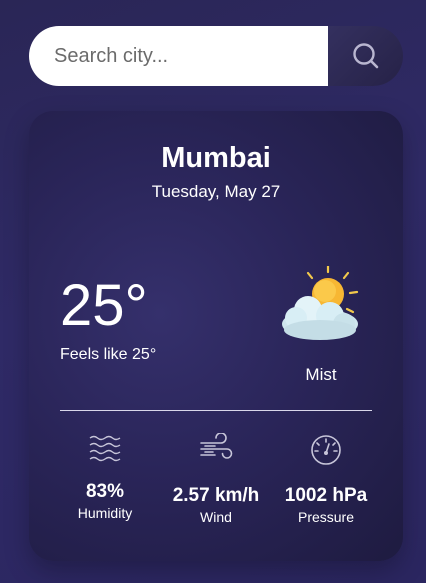  I want to click on gauge-icon, so click(326, 450).